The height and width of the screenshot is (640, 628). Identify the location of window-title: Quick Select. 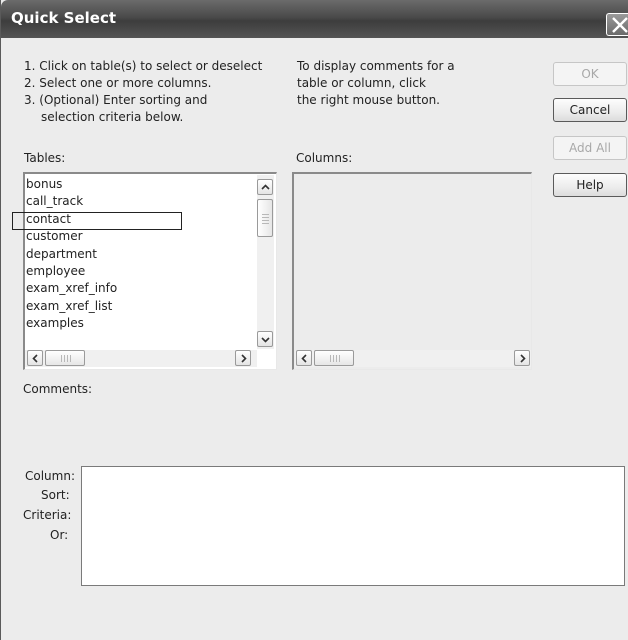
(64, 18).